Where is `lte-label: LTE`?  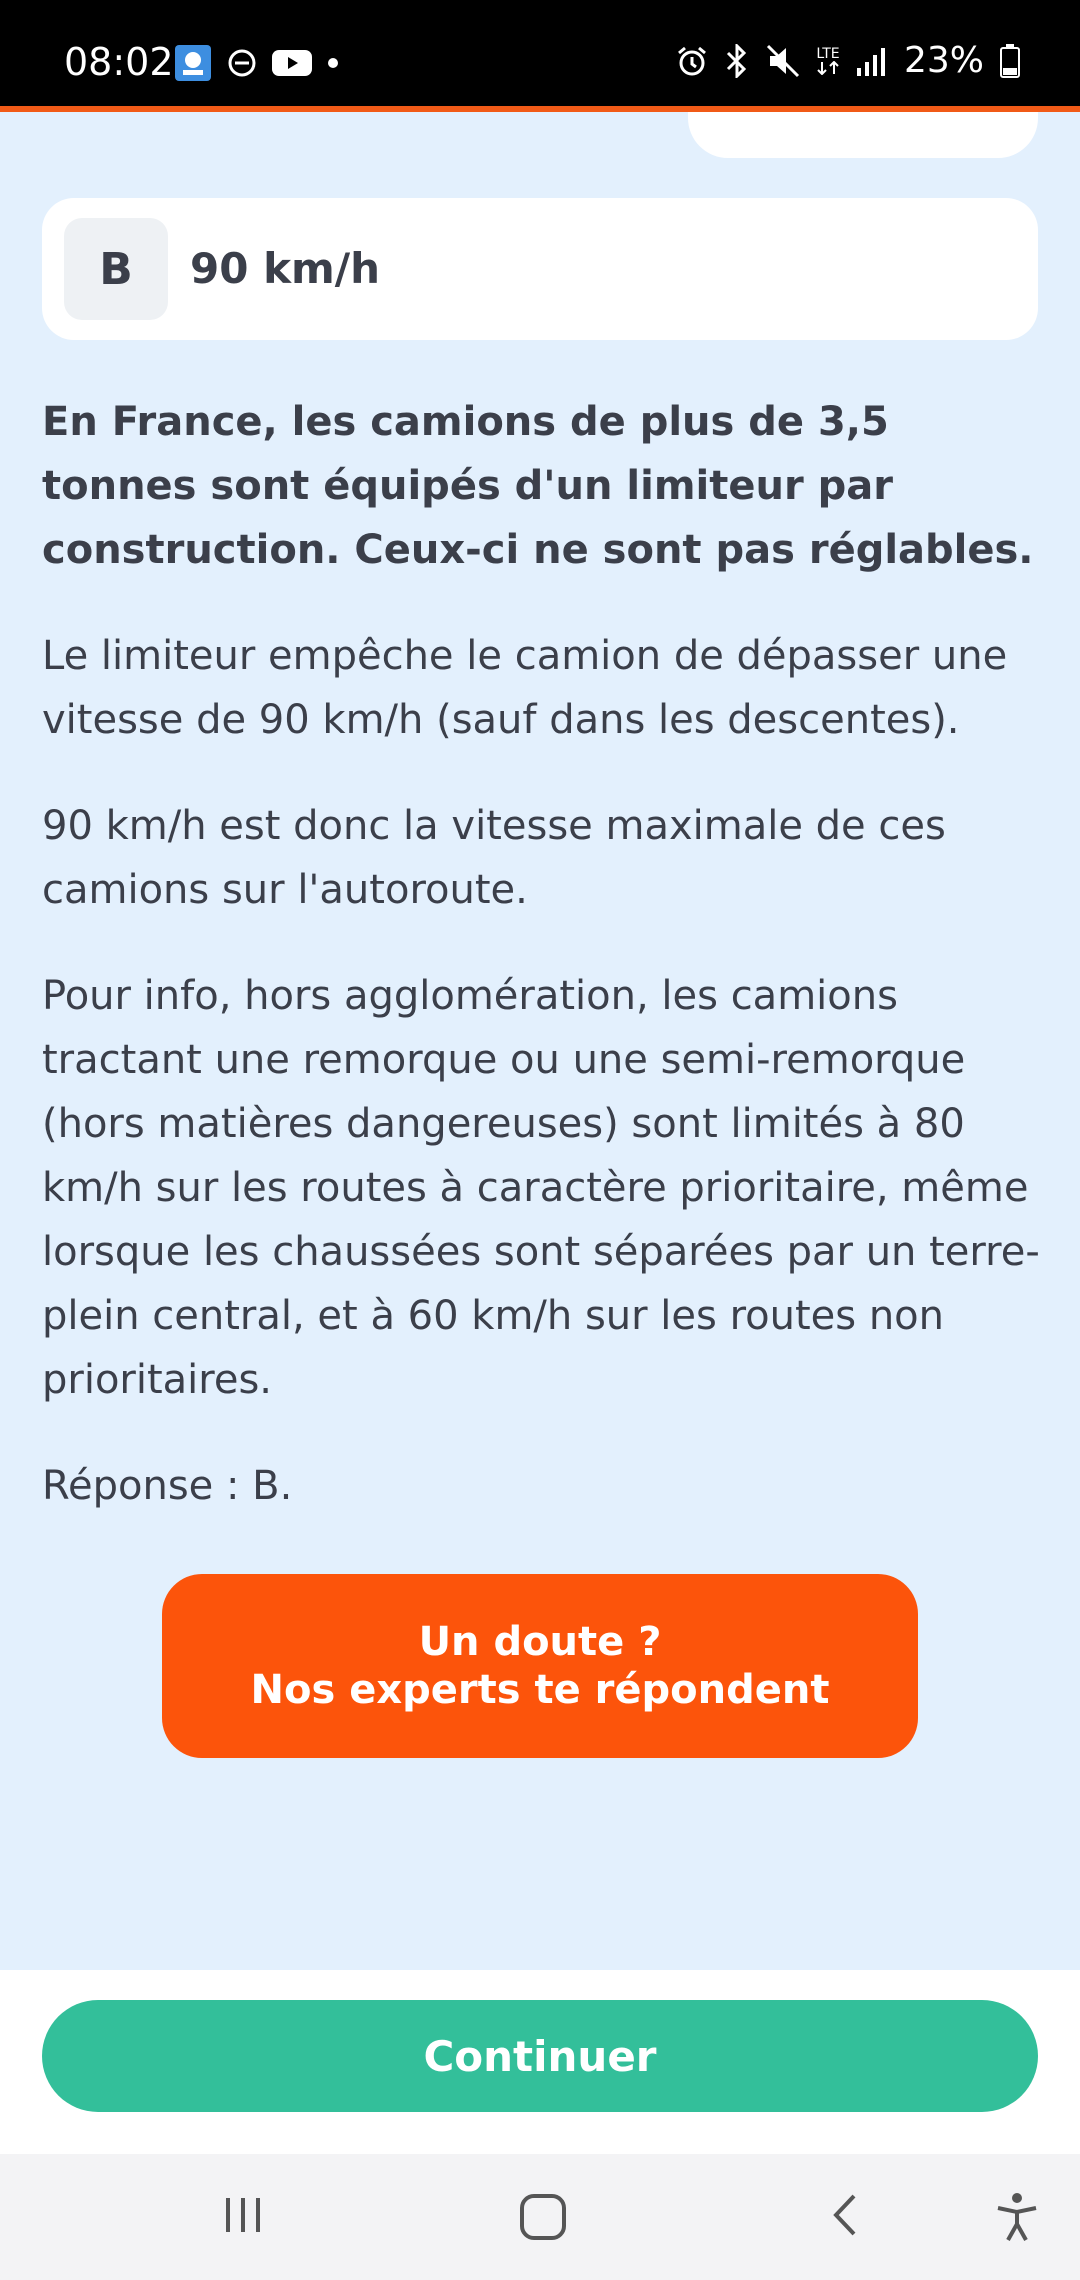 lte-label: LTE is located at coordinates (828, 53).